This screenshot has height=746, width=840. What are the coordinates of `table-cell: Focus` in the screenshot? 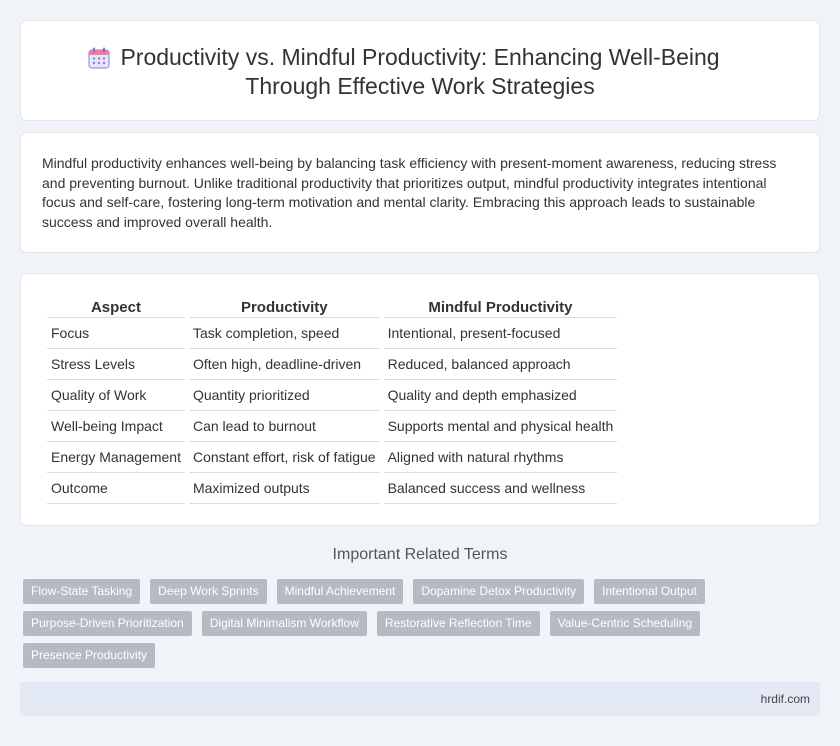 It's located at (116, 333).